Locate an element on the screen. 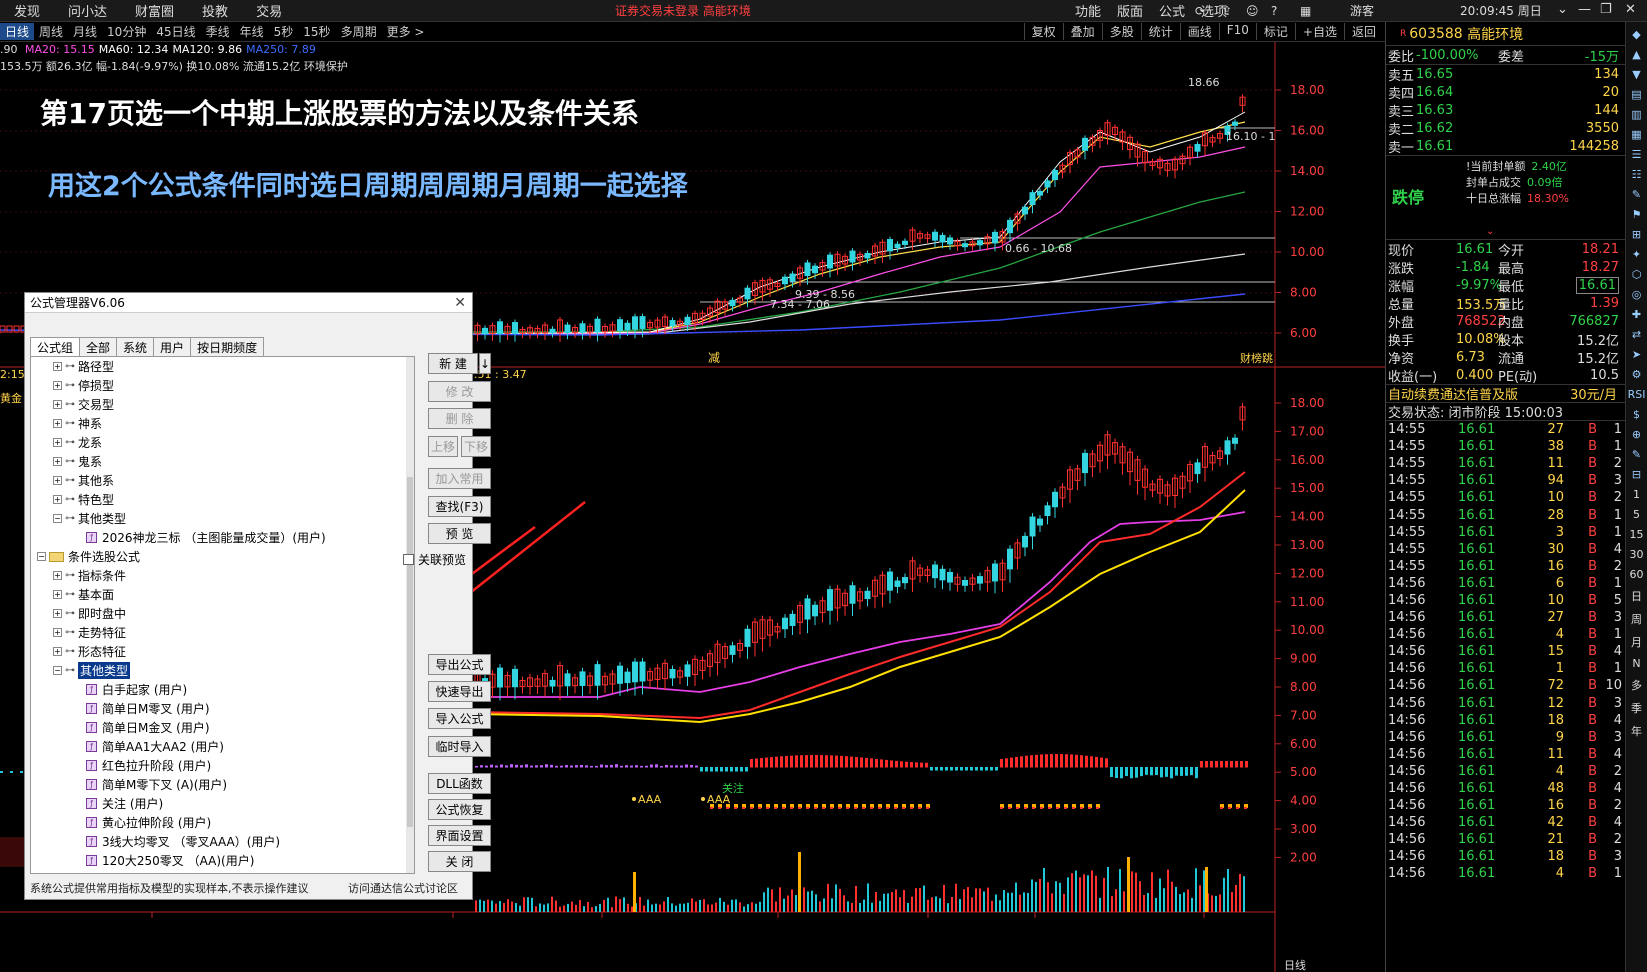 The width and height of the screenshot is (1647, 972). tree-item: ƒ 简单日M金叉 (用户) is located at coordinates (222, 727).